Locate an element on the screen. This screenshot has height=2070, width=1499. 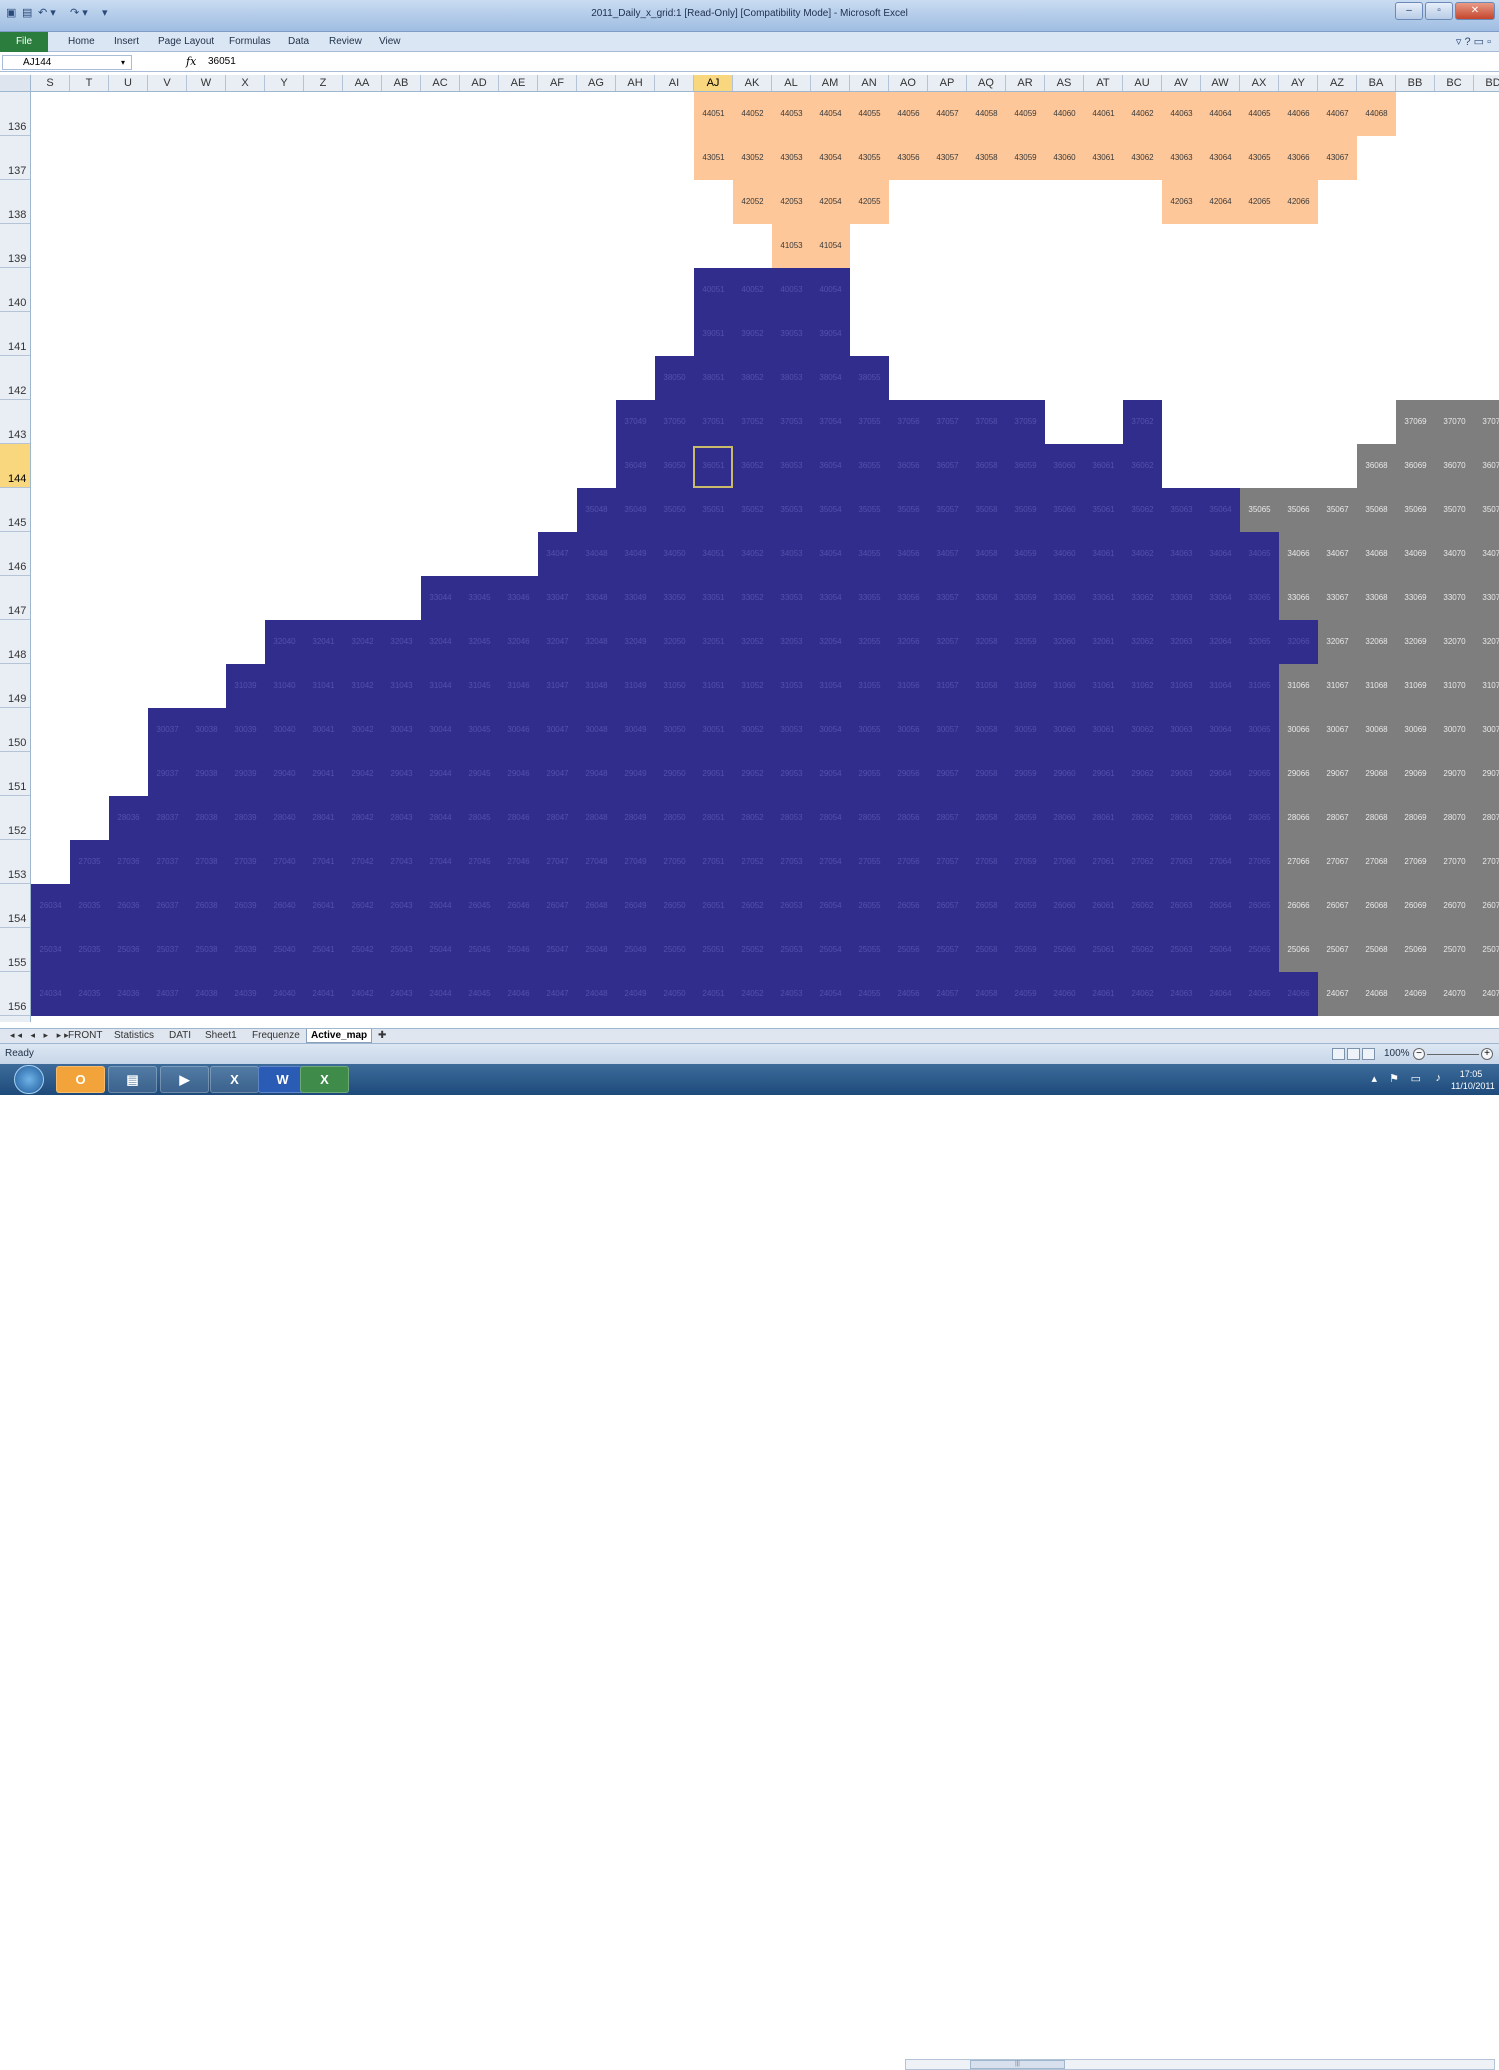
insert-function-icon: fx is located at coordinates (191, 61).